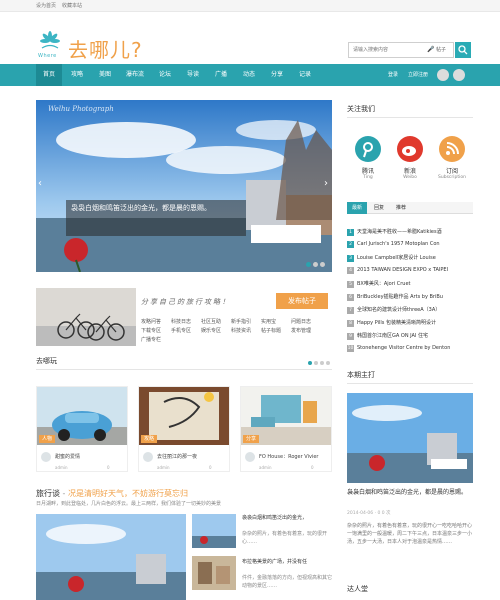 The height and width of the screenshot is (600, 500). What do you see at coordinates (441, 49) in the screenshot?
I see `search-type-select: 帖子` at bounding box center [441, 49].